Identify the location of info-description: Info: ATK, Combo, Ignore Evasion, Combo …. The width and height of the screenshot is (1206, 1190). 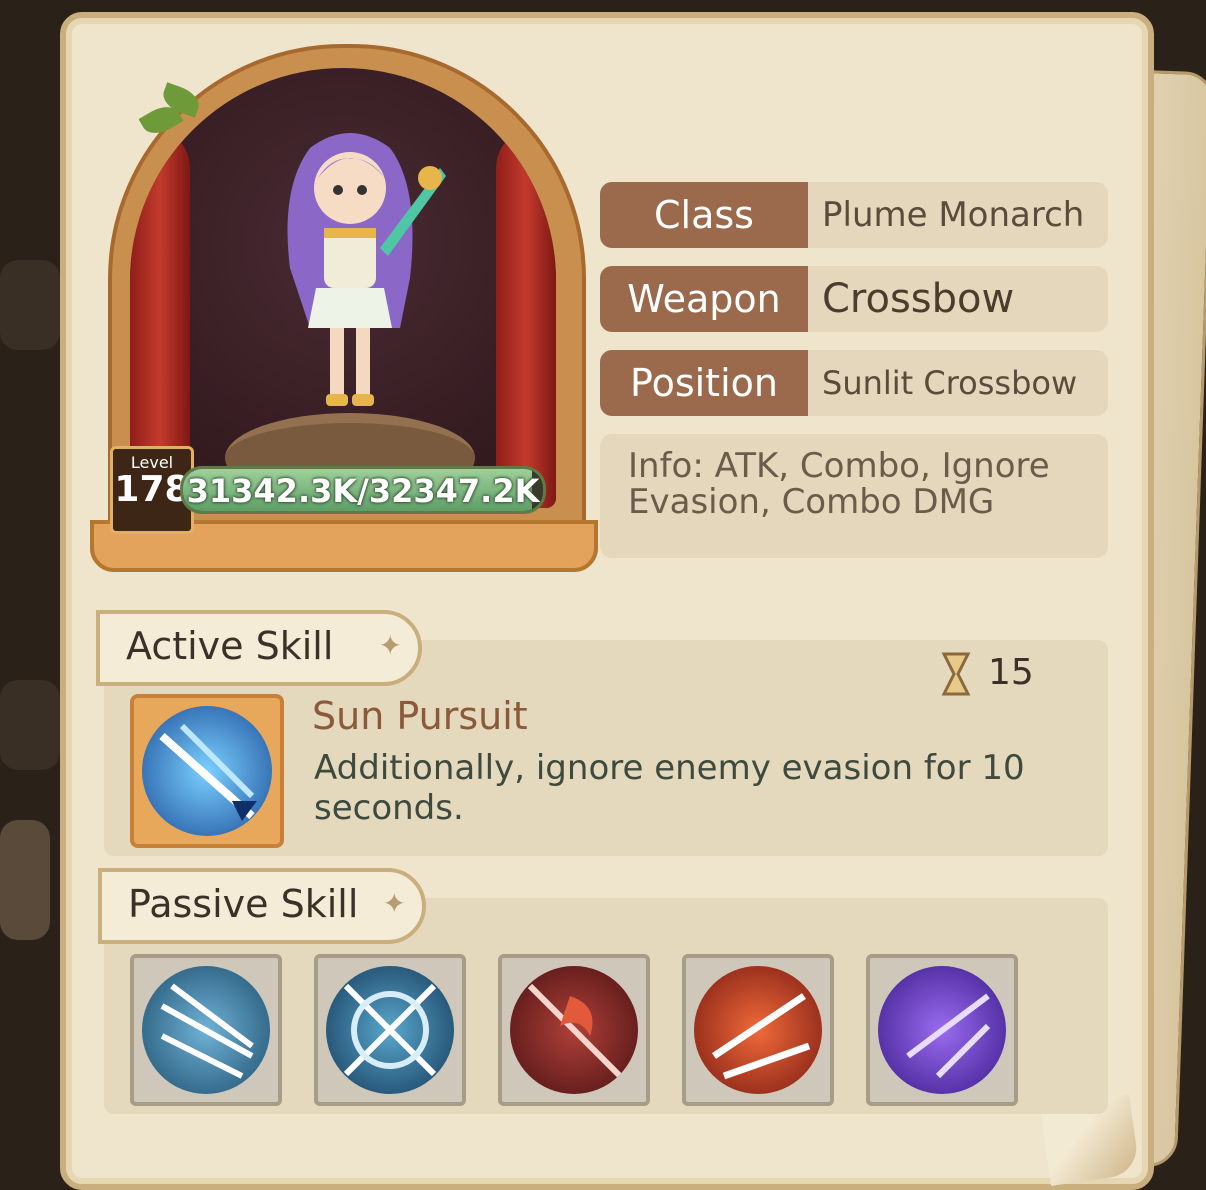
(839, 484).